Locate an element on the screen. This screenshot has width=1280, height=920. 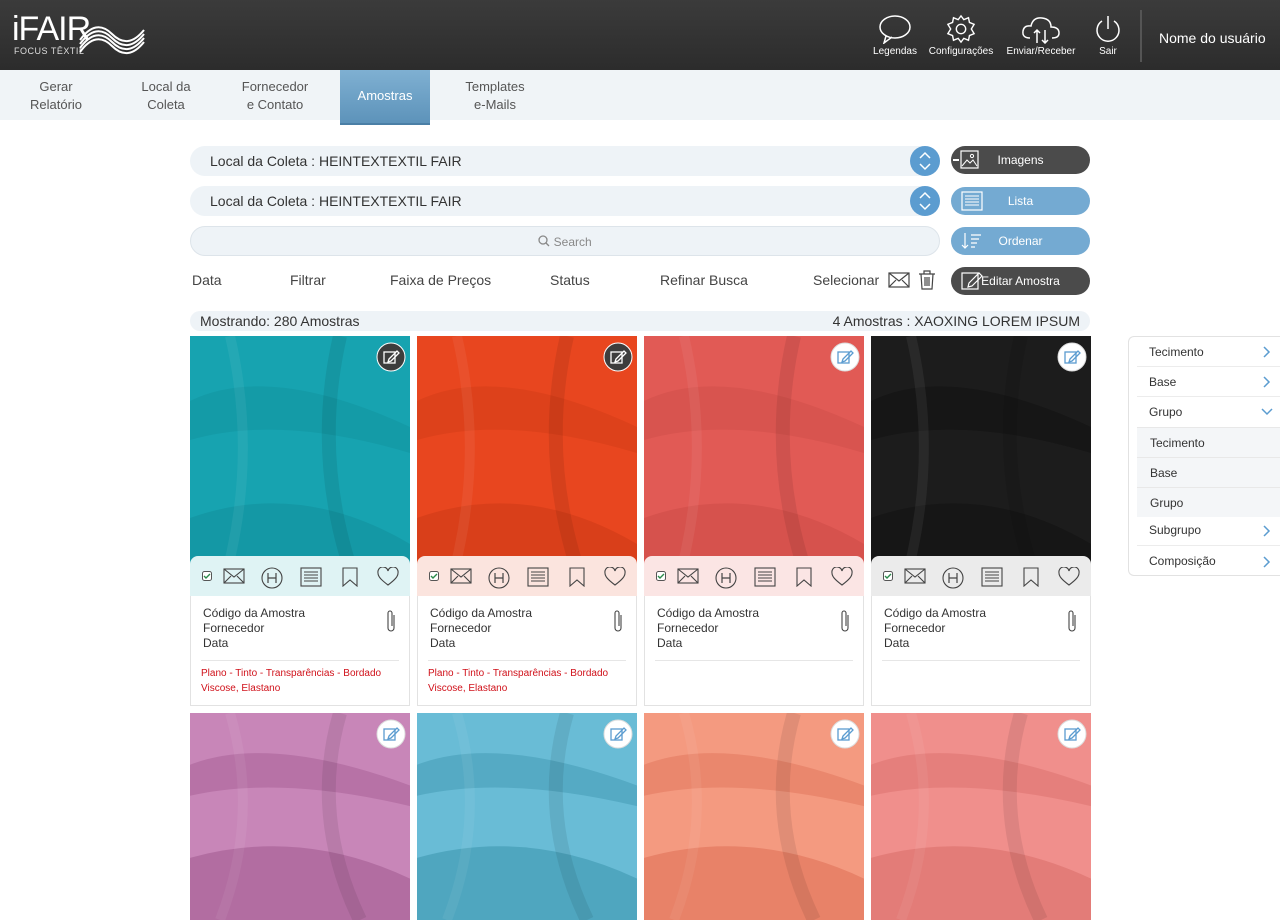
sair-button: Sair is located at coordinates (1108, 39).